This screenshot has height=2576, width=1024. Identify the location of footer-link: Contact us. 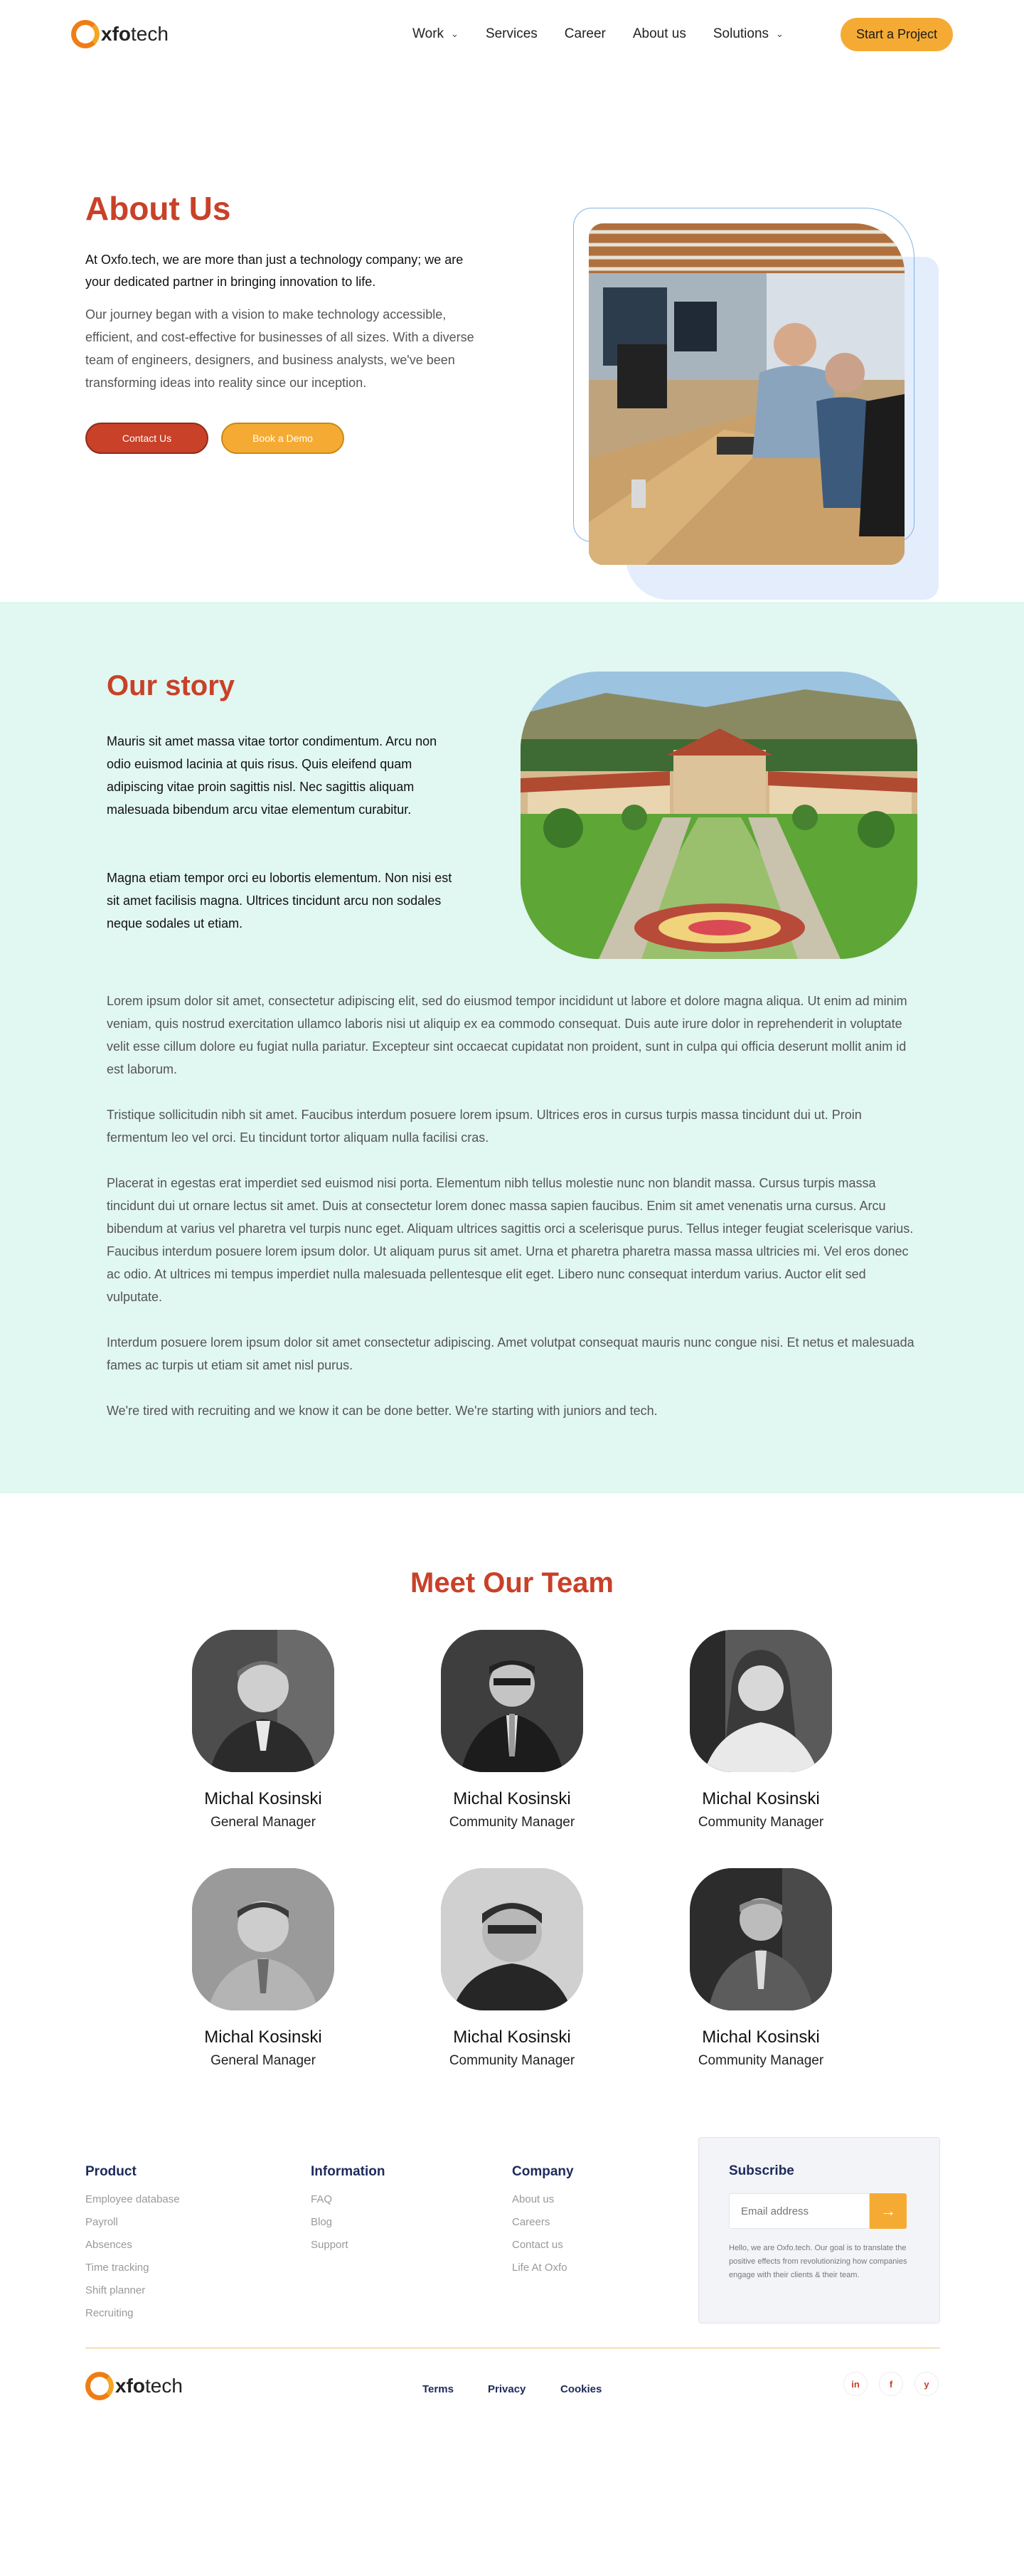
(543, 2245).